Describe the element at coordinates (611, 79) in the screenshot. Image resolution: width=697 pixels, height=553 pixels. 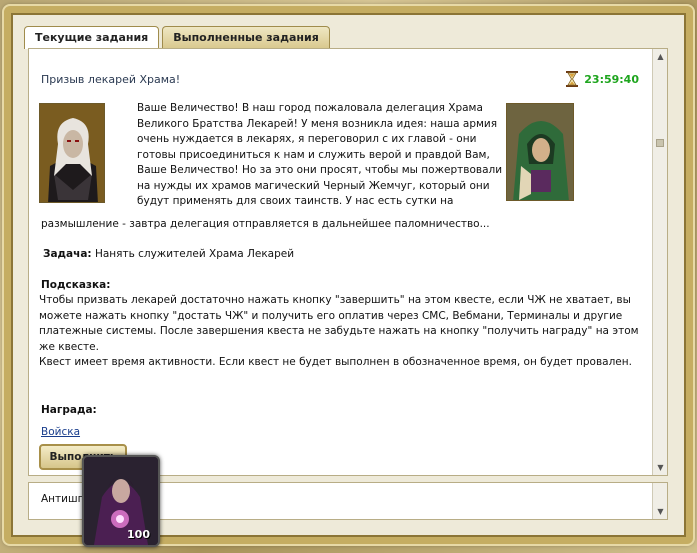
I see `timer-text: 23:59:40` at that location.